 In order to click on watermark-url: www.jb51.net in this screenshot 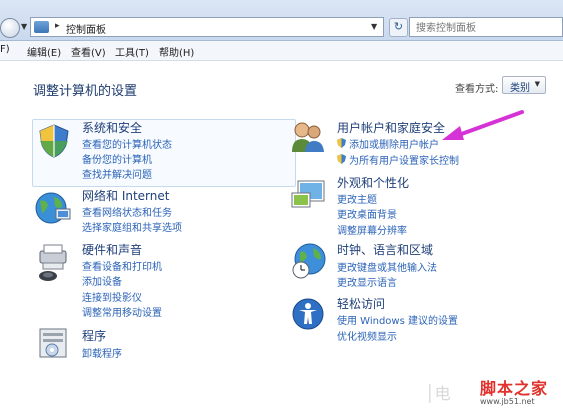, I will do `click(507, 401)`.